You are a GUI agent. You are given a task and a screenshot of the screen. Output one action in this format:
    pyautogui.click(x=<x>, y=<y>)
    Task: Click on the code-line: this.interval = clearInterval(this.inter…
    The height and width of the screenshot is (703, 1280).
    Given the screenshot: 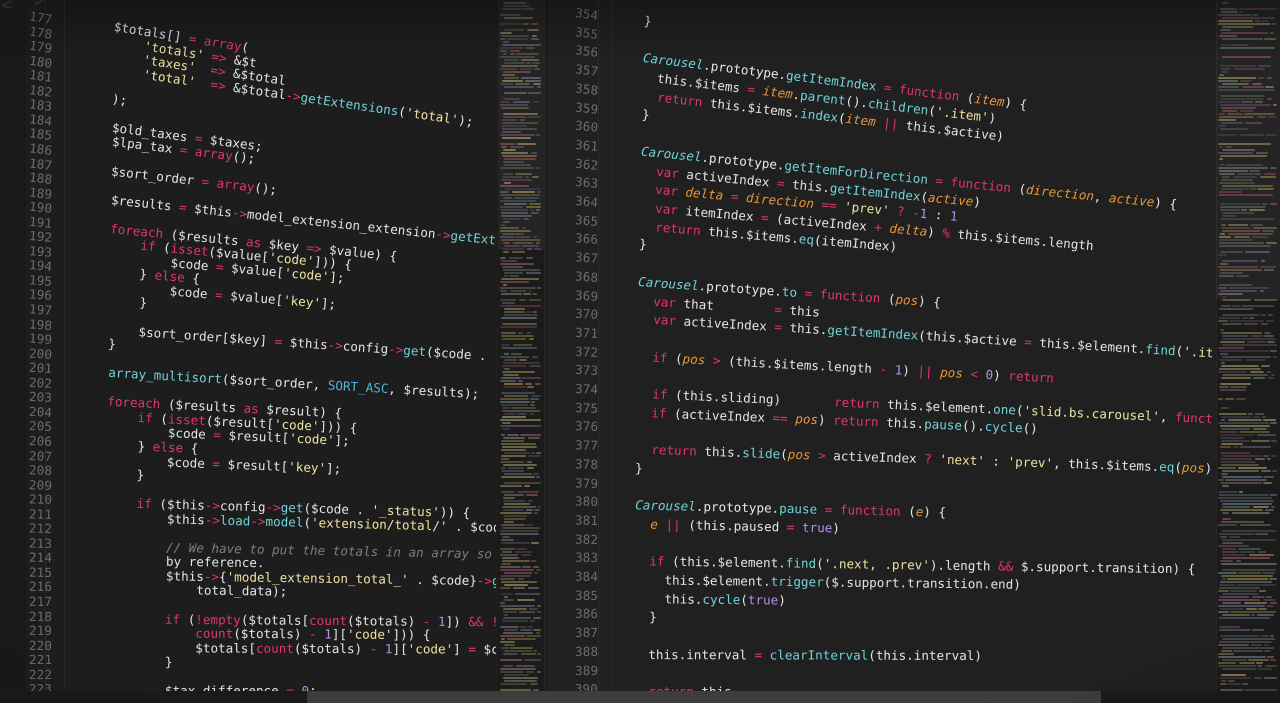 What is the action you would take?
    pyautogui.click(x=800, y=655)
    